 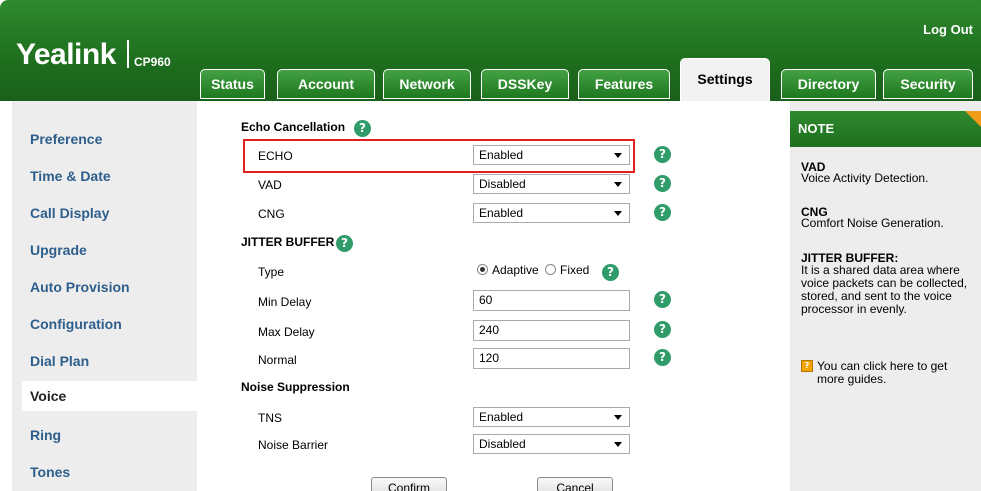 What do you see at coordinates (973, 119) in the screenshot?
I see `note-corner-icon` at bounding box center [973, 119].